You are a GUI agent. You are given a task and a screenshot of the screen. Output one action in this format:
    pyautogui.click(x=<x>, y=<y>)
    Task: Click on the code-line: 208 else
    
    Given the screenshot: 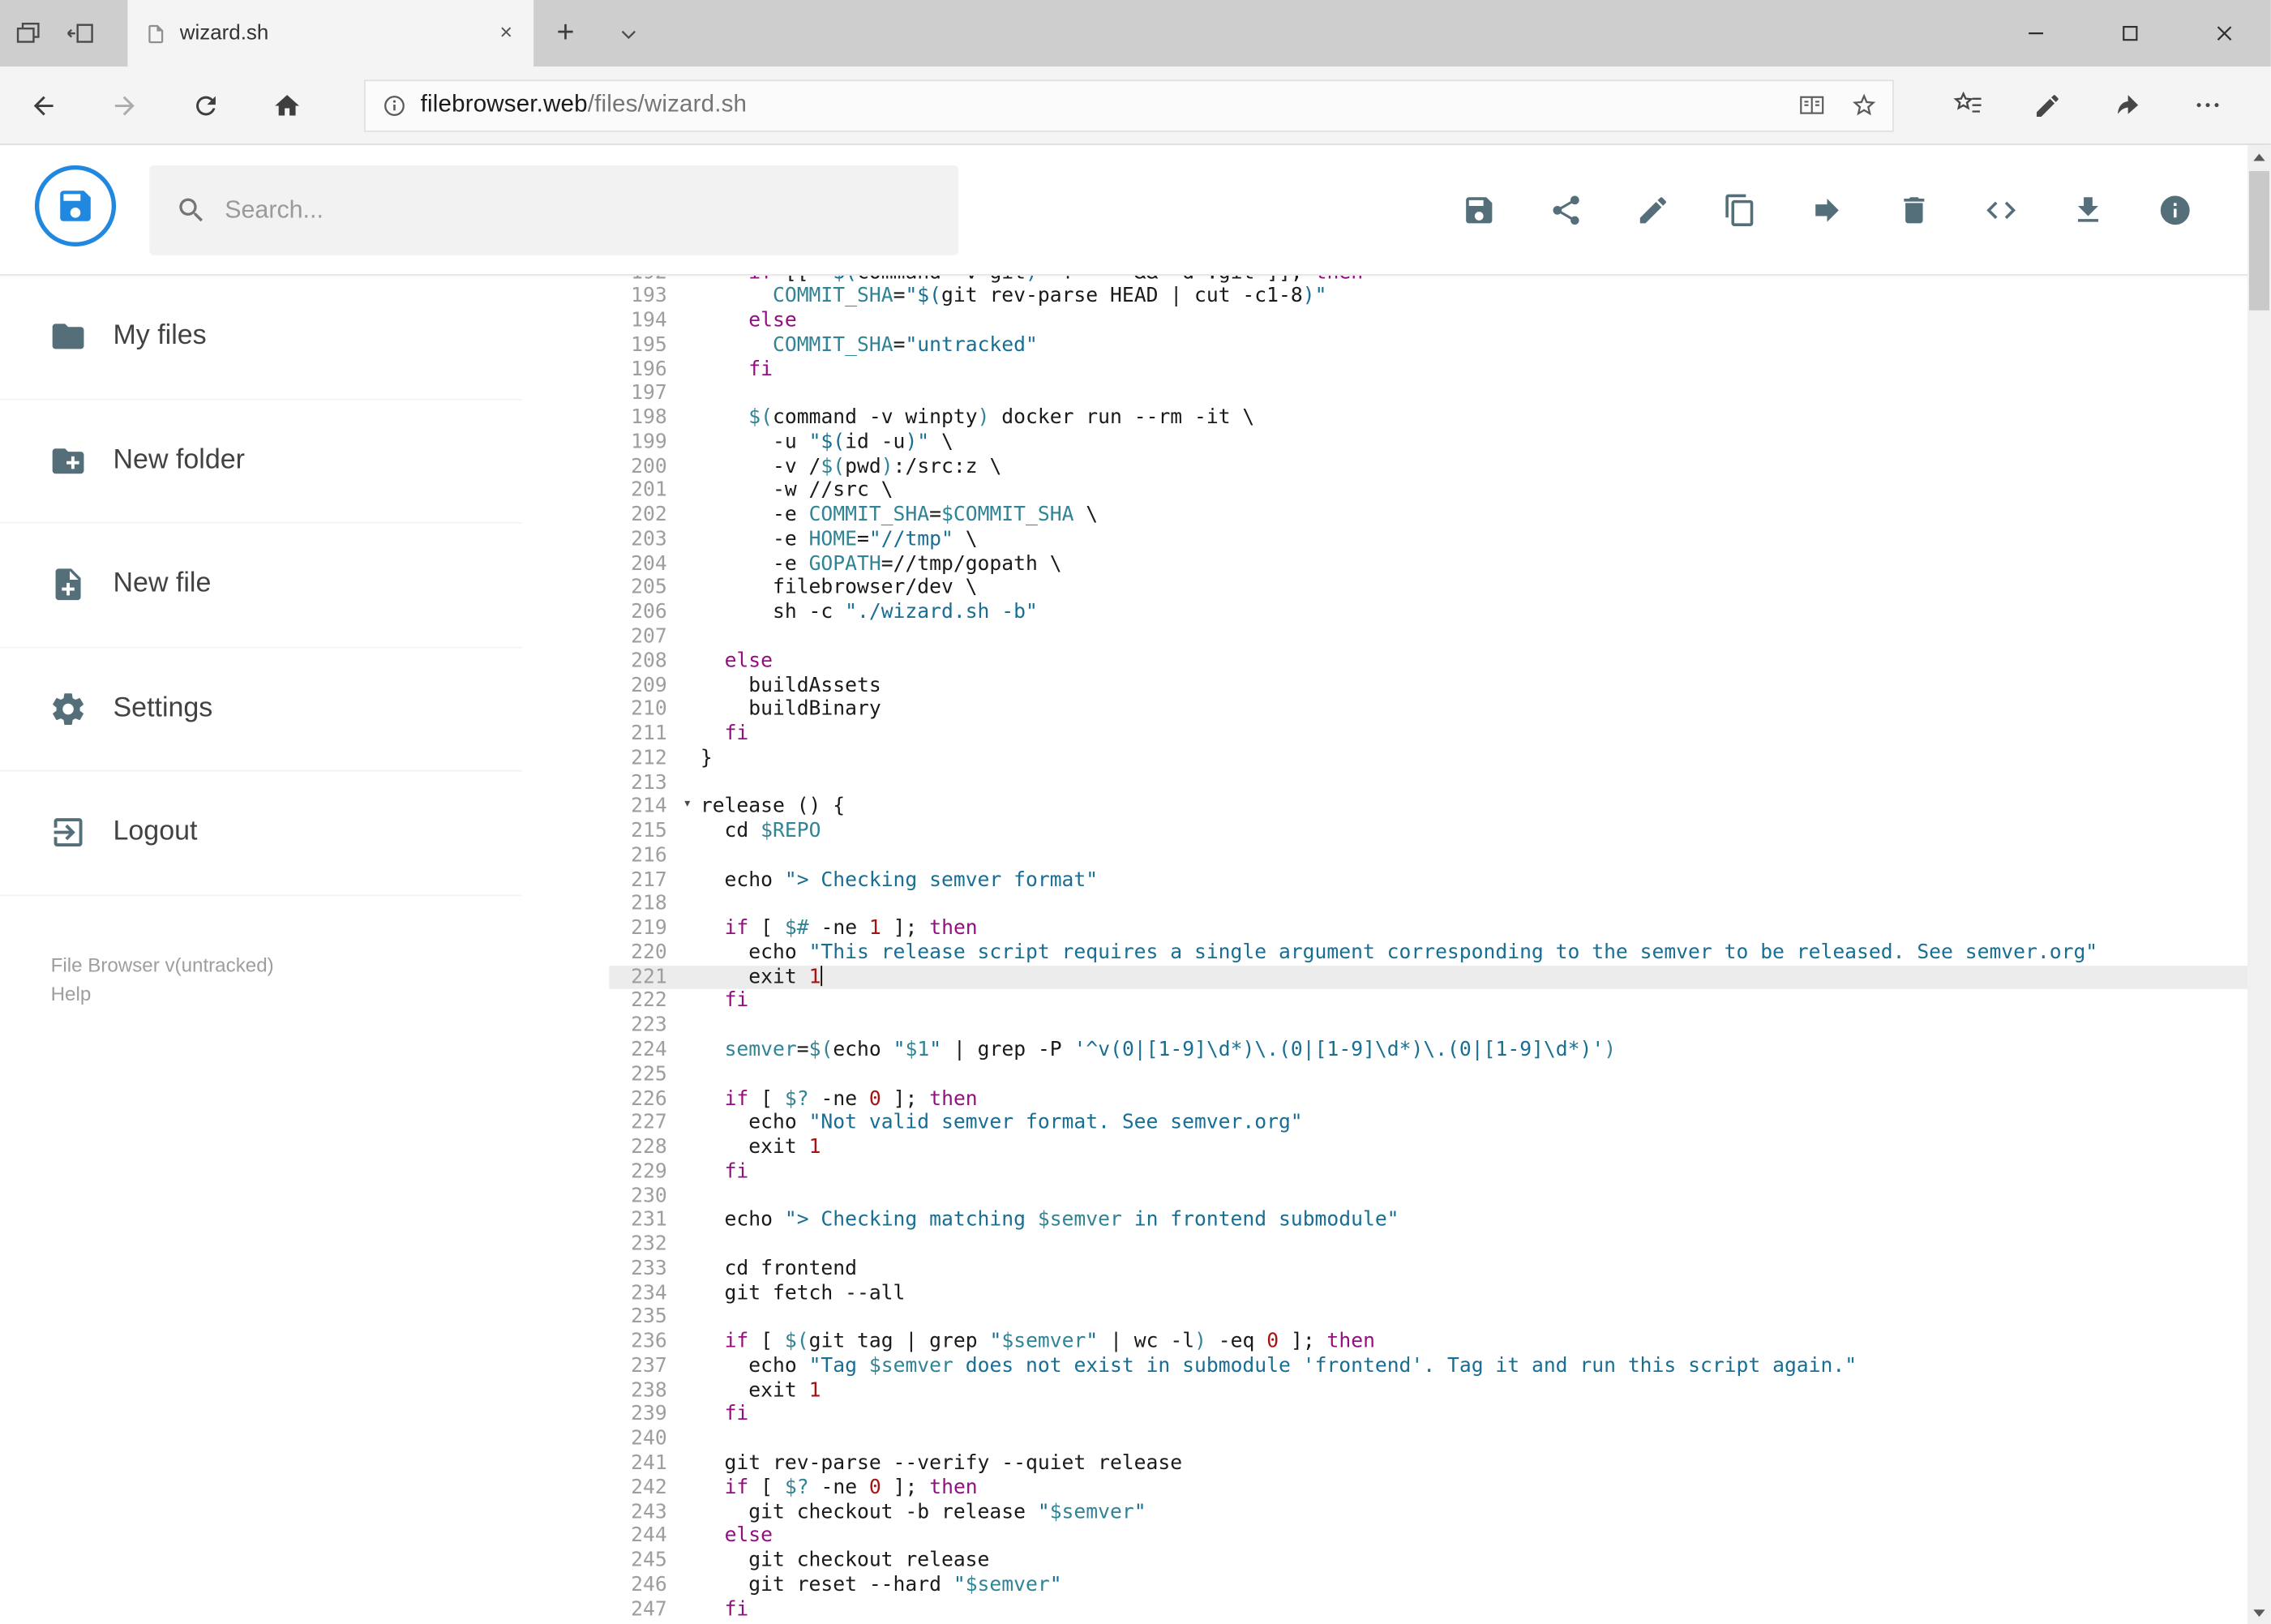 What is the action you would take?
    pyautogui.click(x=1428, y=662)
    